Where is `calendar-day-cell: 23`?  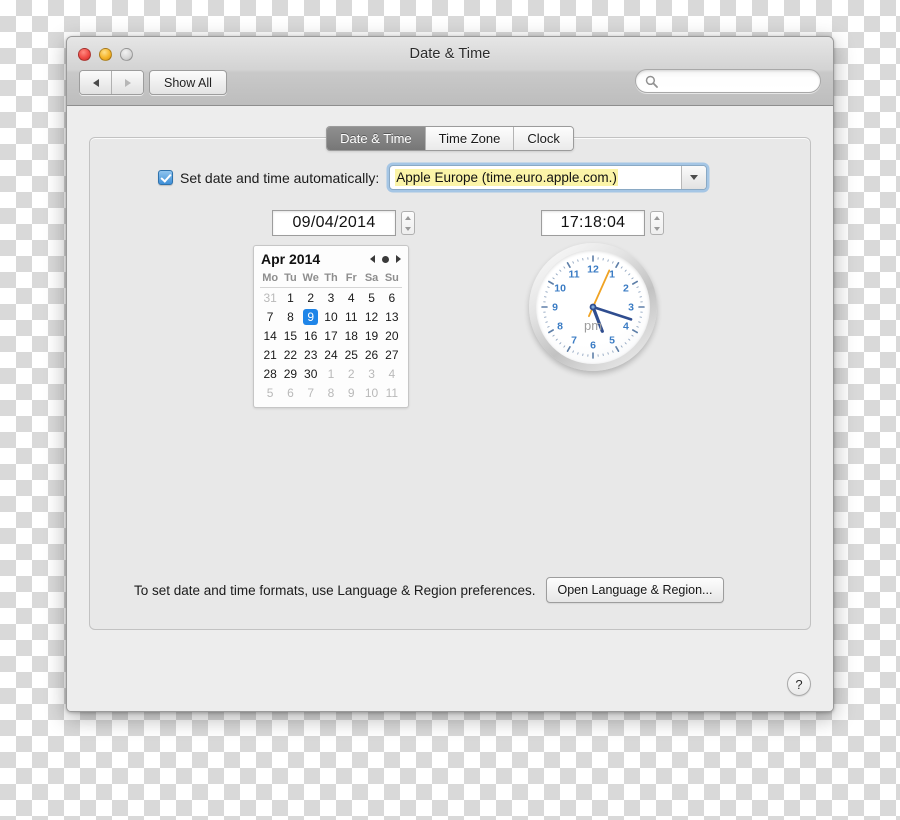
calendar-day-cell: 23 is located at coordinates (311, 354).